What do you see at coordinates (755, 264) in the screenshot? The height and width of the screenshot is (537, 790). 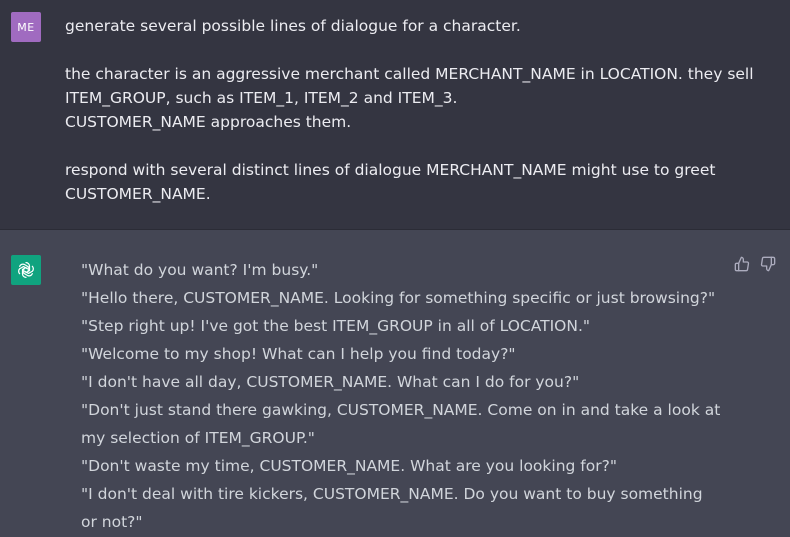 I see `feedback-buttons` at bounding box center [755, 264].